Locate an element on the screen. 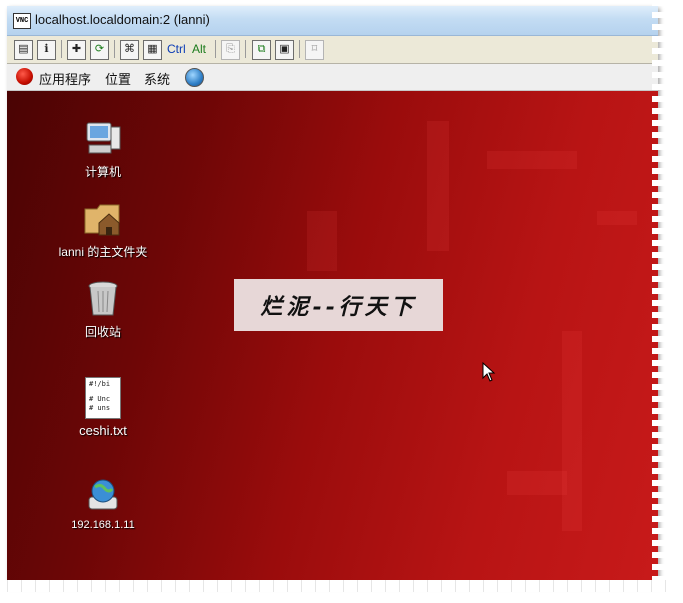  banner-text: 烂泥--行天下 is located at coordinates (338, 307).